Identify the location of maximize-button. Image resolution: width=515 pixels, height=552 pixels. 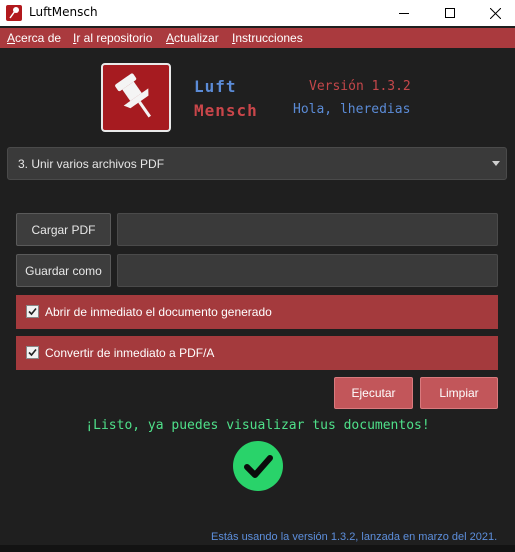
(450, 13).